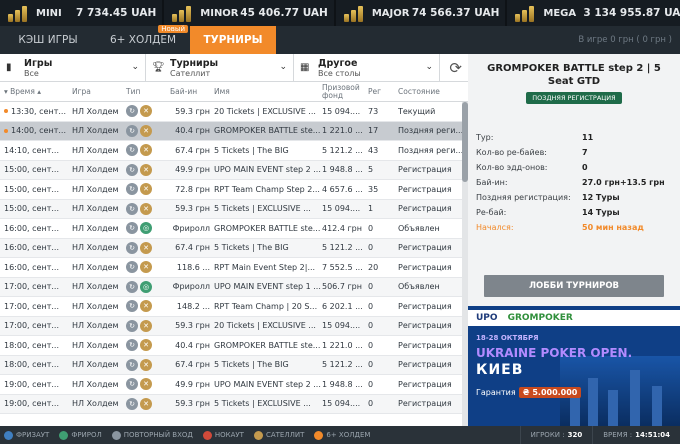 The width and height of the screenshot is (680, 444). I want to click on legend-reentry: ПОВТОРНЫЙ ВХОД, so click(152, 435).